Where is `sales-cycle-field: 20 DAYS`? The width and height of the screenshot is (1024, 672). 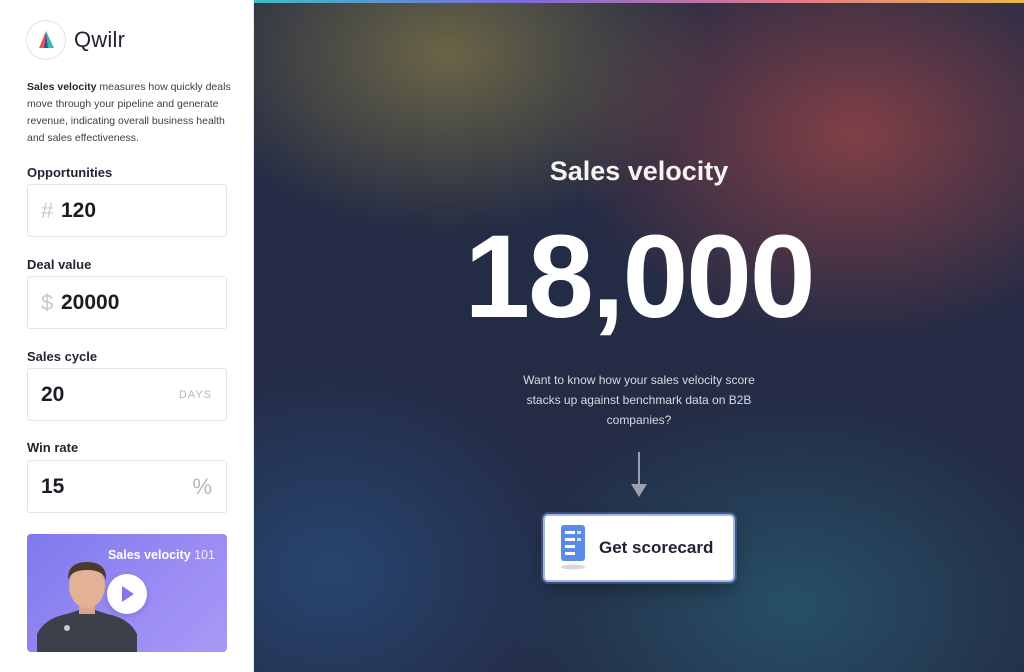 sales-cycle-field: 20 DAYS is located at coordinates (127, 394).